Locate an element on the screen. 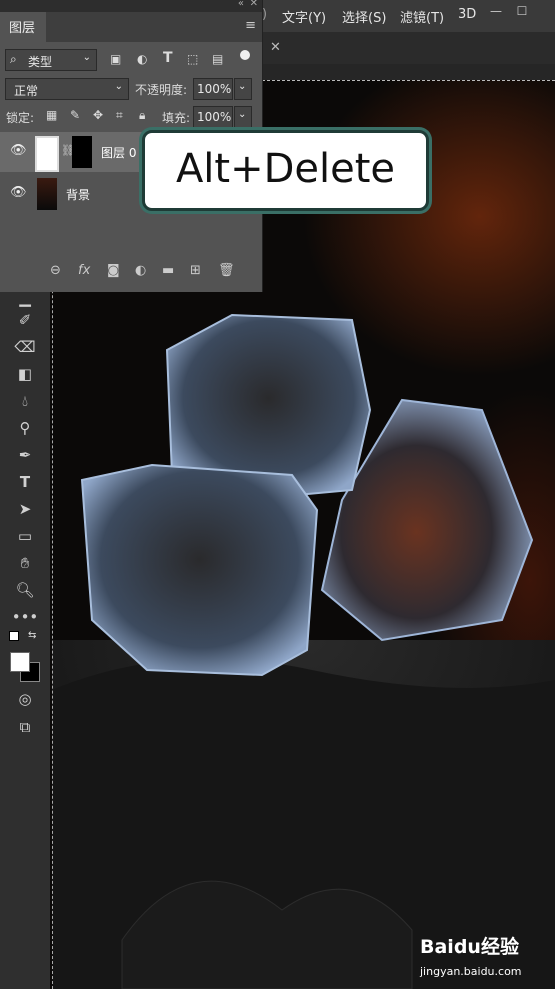  quick-mask-icon: ◎ is located at coordinates (25, 699).